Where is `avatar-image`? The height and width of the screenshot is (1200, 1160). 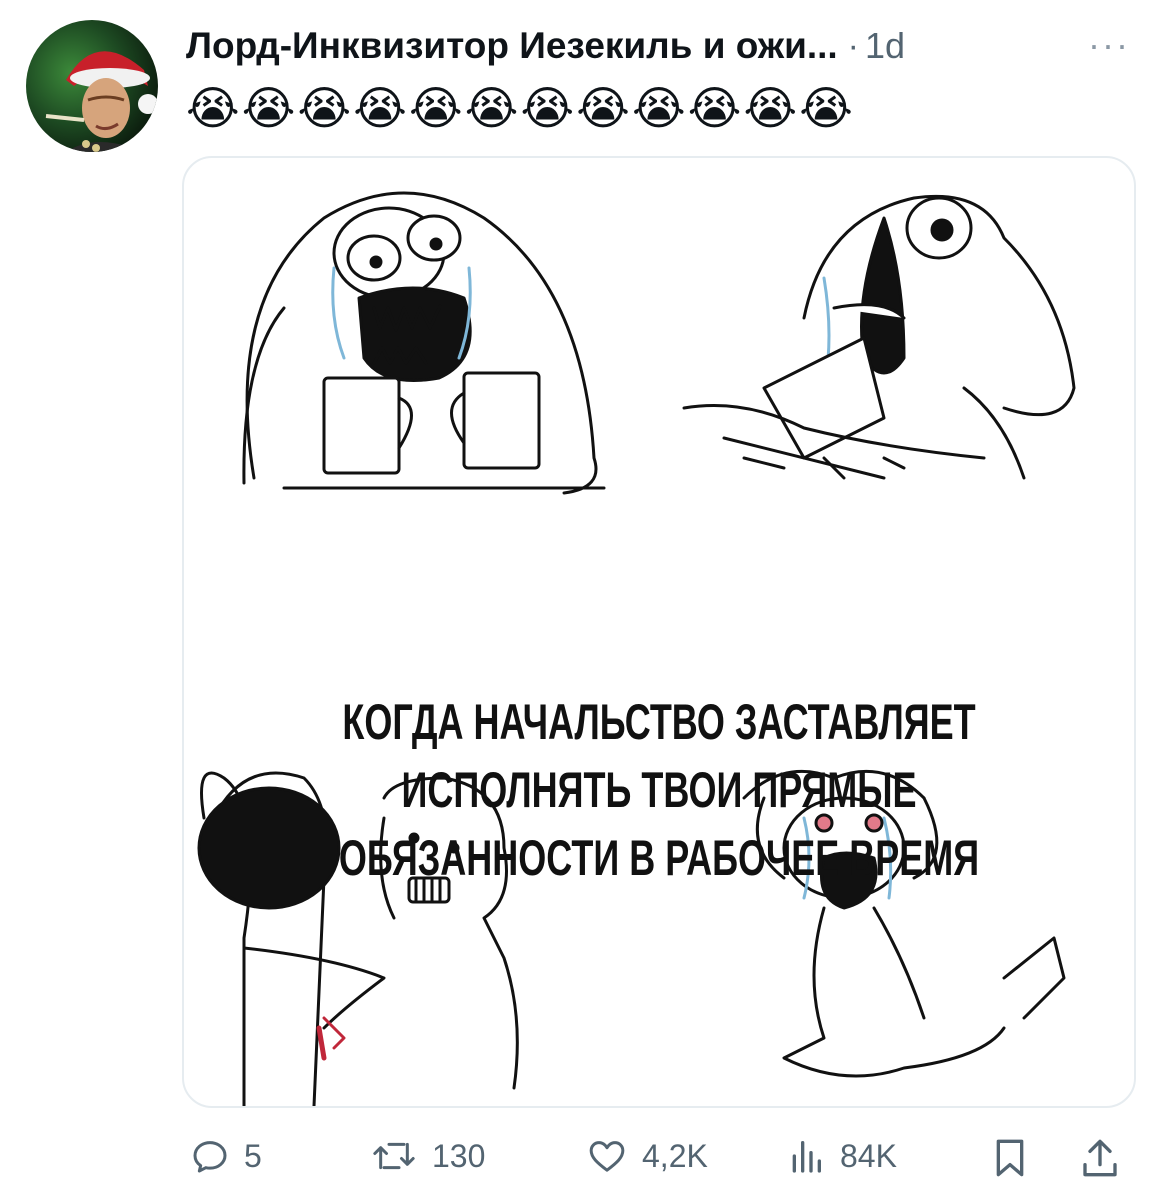
avatar-image is located at coordinates (92, 86).